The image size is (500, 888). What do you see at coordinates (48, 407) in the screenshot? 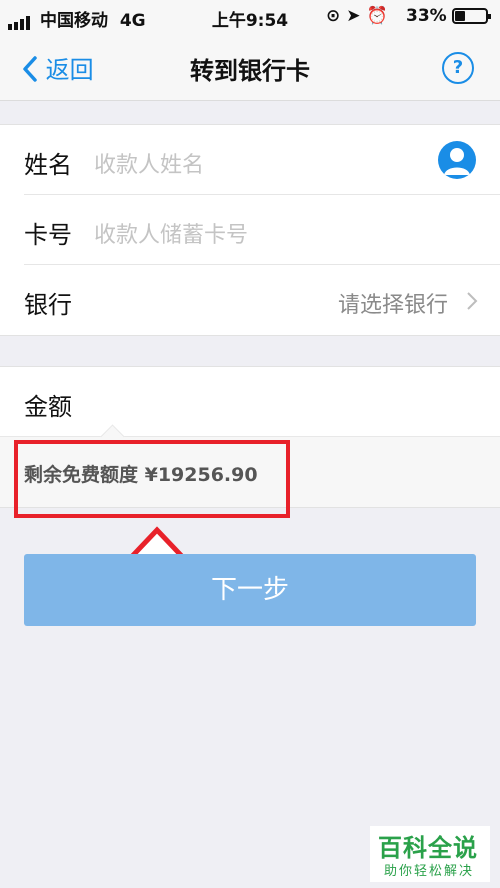
I see `amount-label: 金额` at bounding box center [48, 407].